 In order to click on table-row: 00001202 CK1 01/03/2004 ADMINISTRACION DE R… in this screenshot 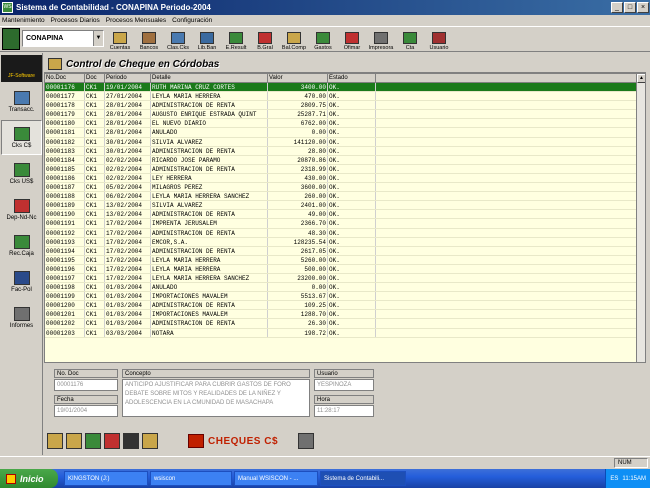, I will do `click(345, 324)`.